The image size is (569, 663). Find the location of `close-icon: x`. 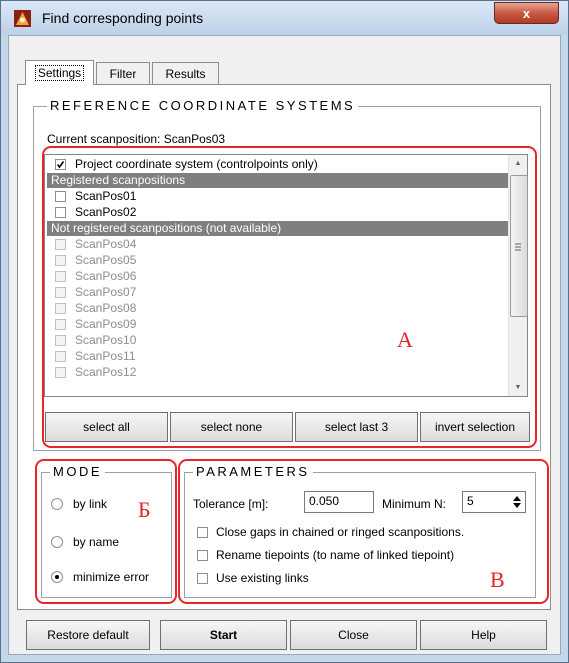

close-icon: x is located at coordinates (526, 13).